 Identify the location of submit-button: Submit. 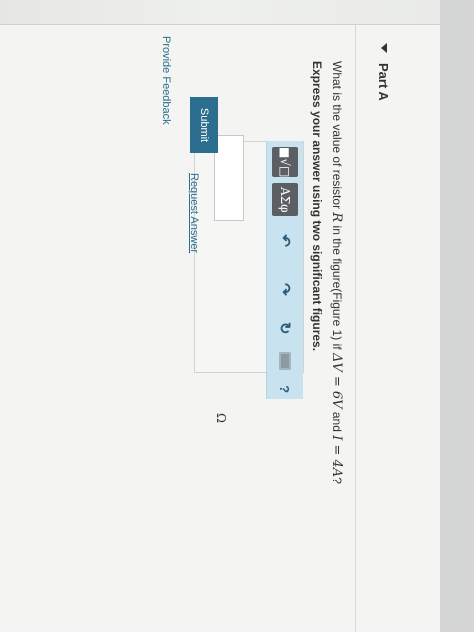
(204, 125).